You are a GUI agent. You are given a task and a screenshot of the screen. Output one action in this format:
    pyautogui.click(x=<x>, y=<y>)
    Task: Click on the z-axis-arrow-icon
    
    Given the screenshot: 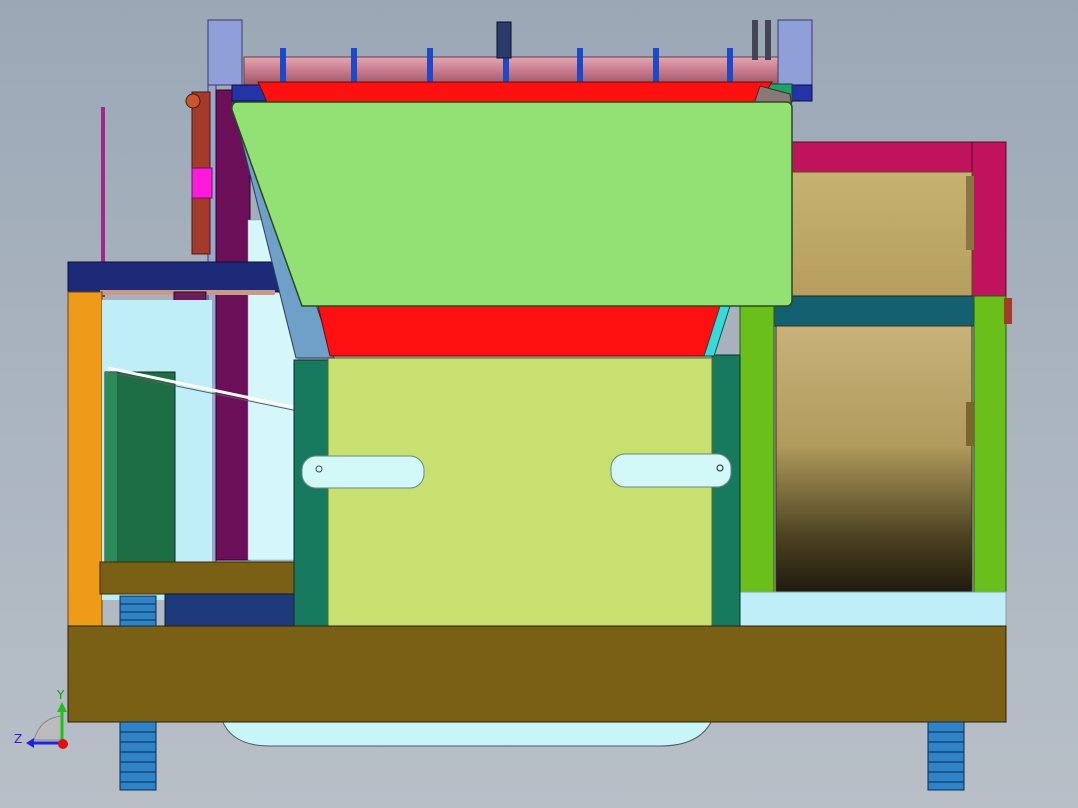 What is the action you would take?
    pyautogui.click(x=30, y=743)
    